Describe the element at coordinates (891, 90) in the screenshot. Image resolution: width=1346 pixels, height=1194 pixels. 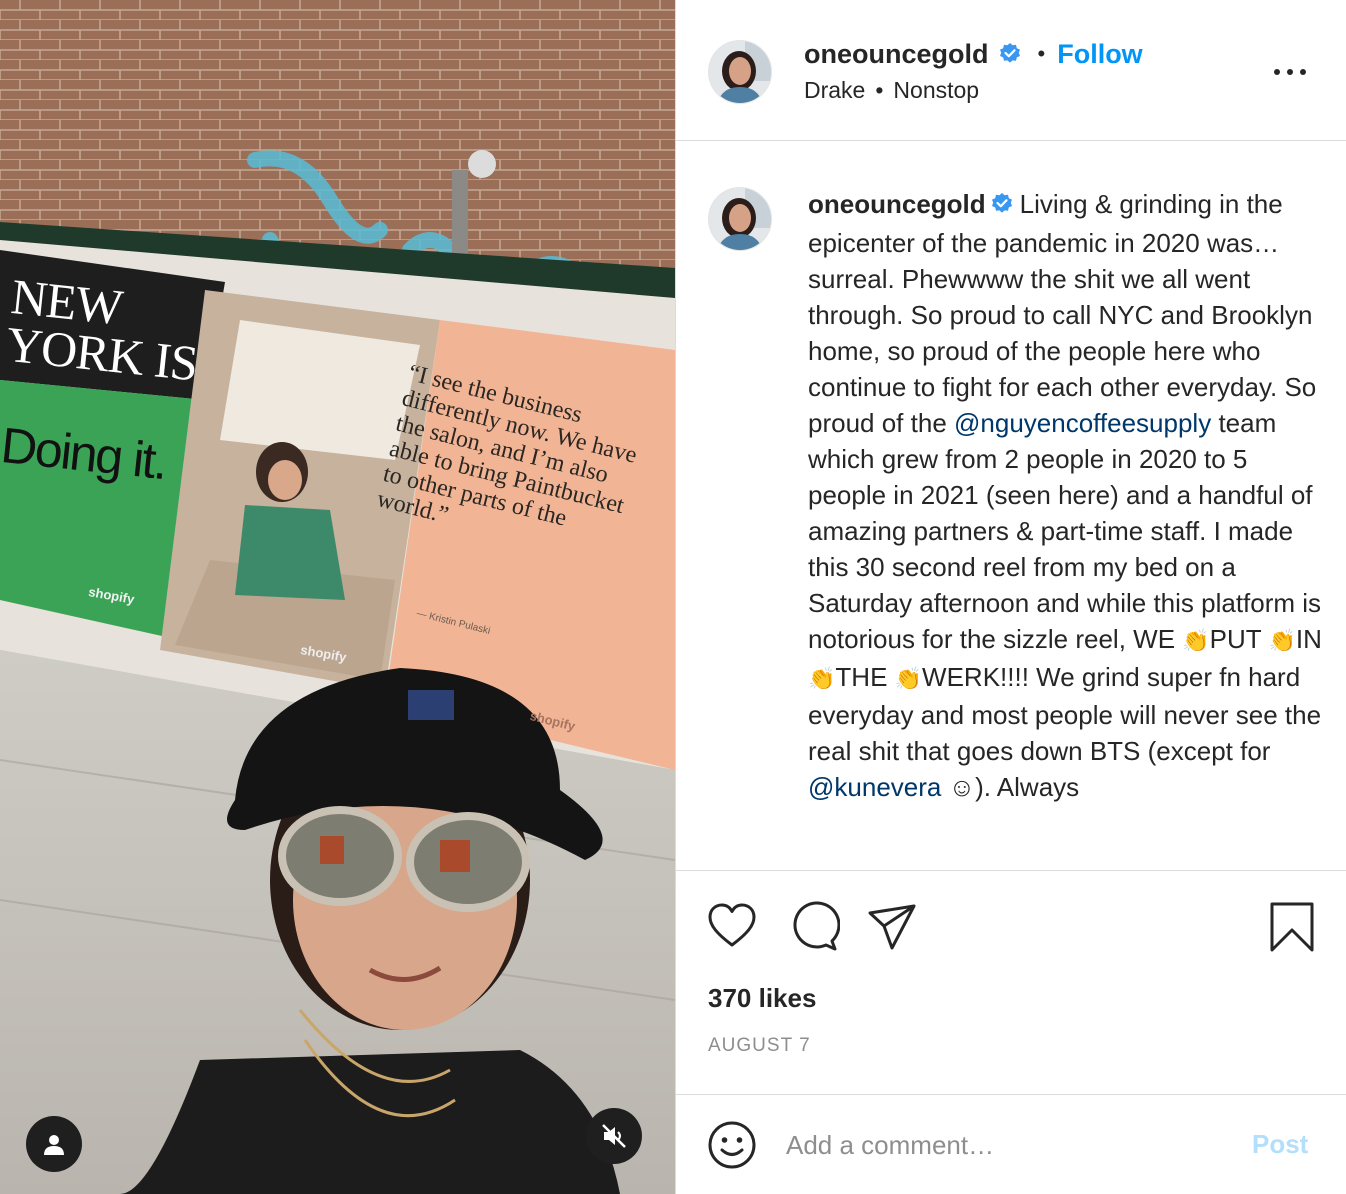
I see `audio-attribution: Drake • Nonstop` at that location.